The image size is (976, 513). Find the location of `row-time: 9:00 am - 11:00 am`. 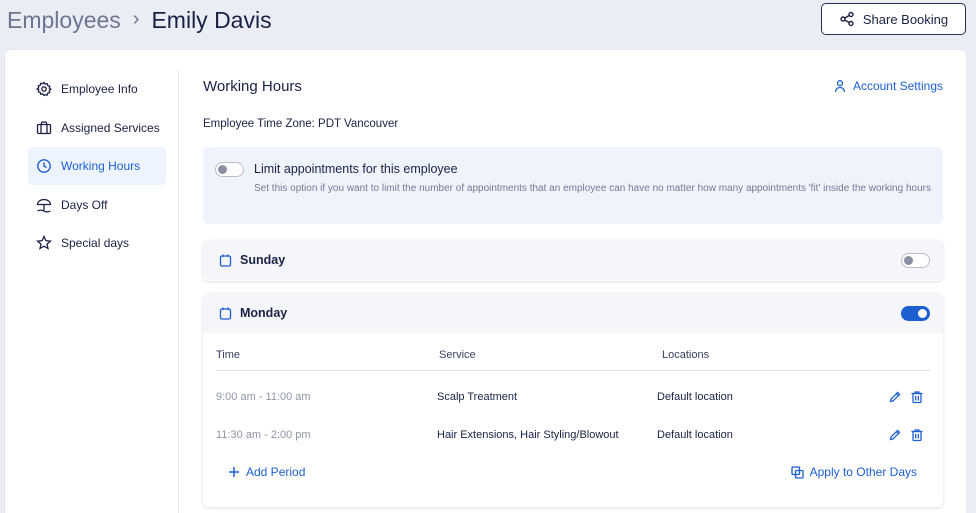

row-time: 9:00 am - 11:00 am is located at coordinates (263, 397).